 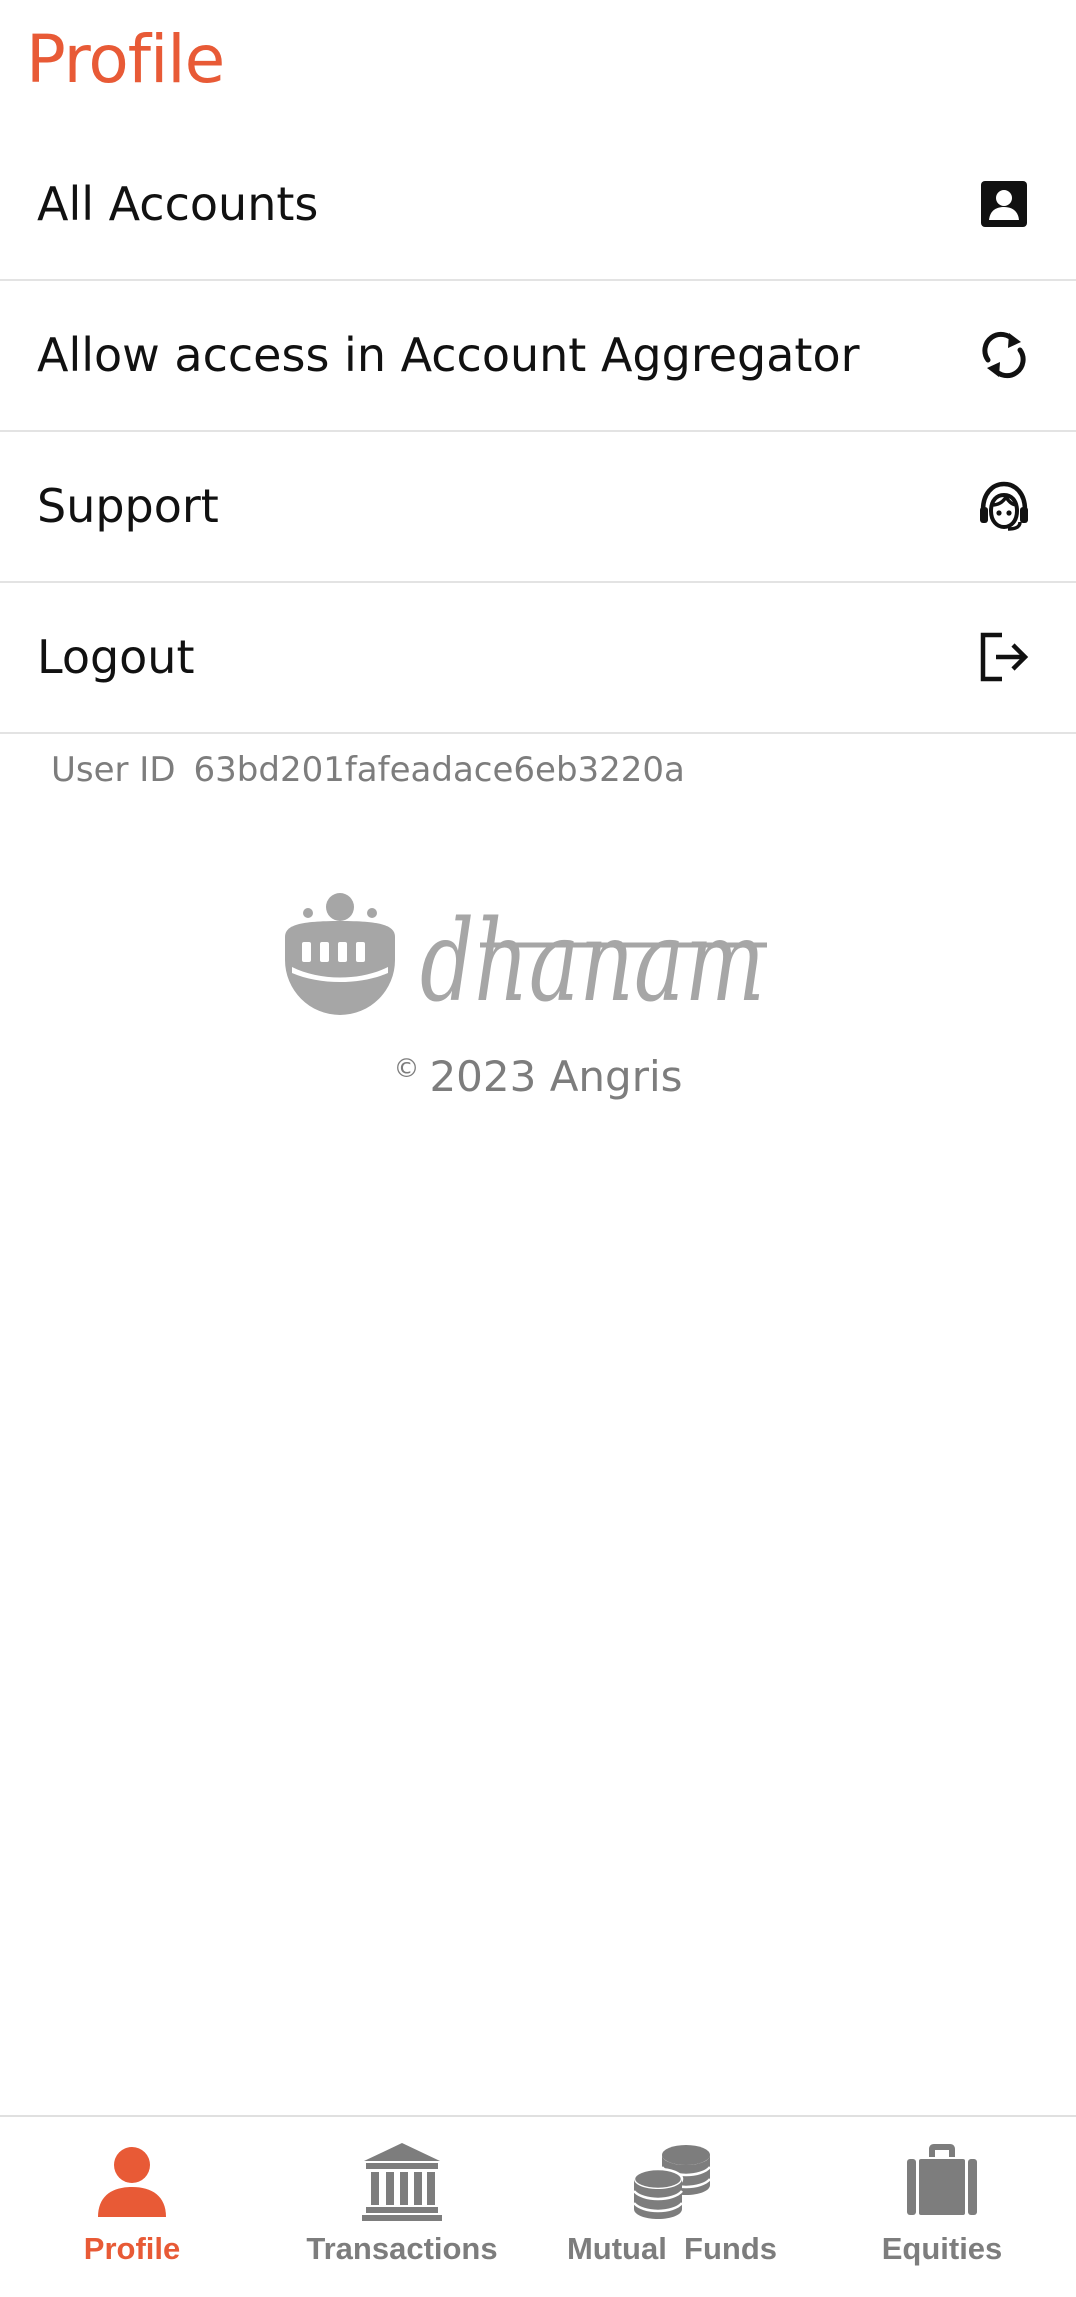 I want to click on tab-label: Mutual Funds, so click(x=672, y=2248).